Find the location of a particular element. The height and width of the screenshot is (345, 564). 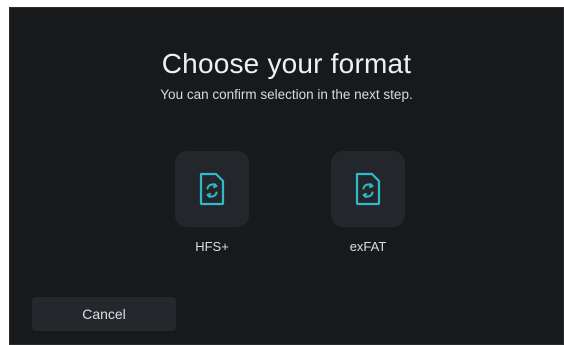

format-option-hfs-plus: HFS+ is located at coordinates (212, 206).